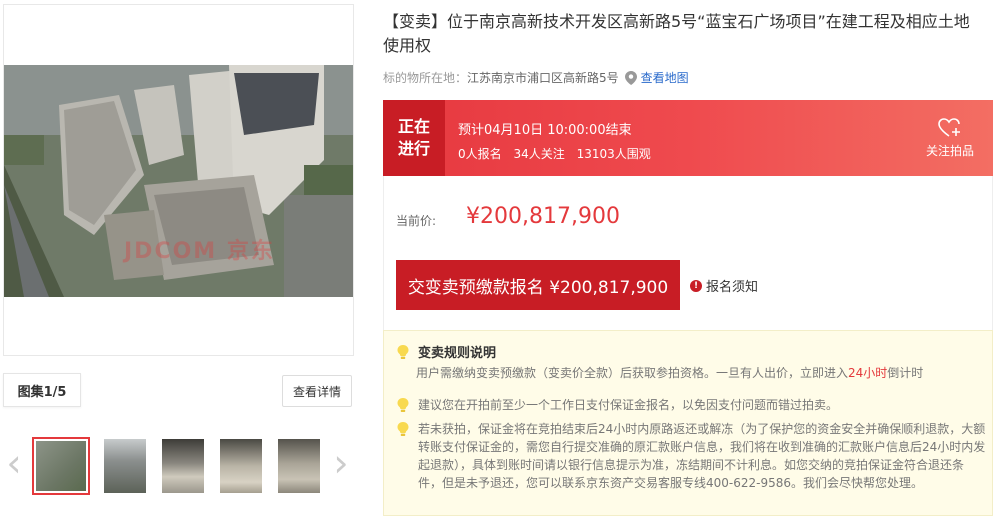  What do you see at coordinates (414, 138) in the screenshot?
I see `status-badge: 正在 进行` at bounding box center [414, 138].